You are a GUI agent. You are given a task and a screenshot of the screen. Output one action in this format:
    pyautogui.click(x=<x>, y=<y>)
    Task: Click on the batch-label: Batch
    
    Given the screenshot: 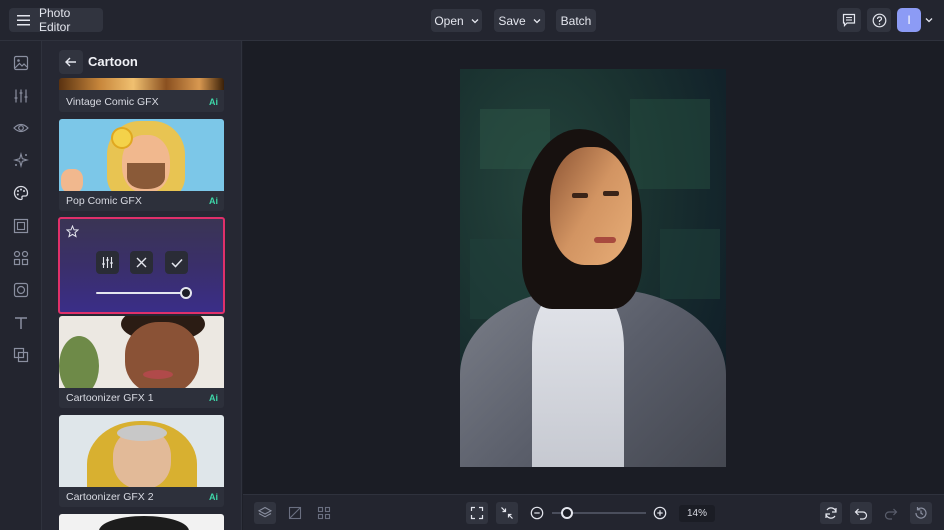 What is the action you would take?
    pyautogui.click(x=576, y=20)
    